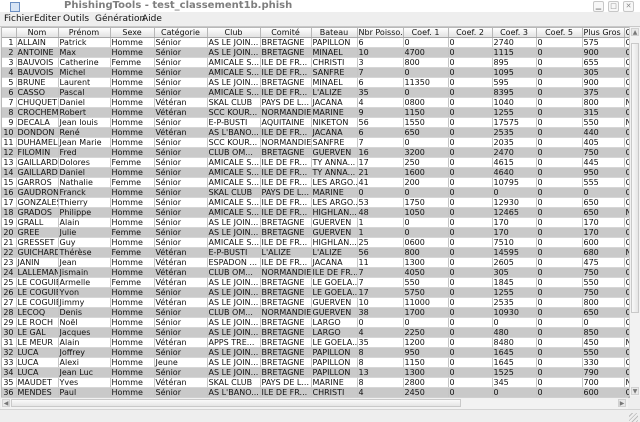  I want to click on table-cell: Jean Luc, so click(84, 372).